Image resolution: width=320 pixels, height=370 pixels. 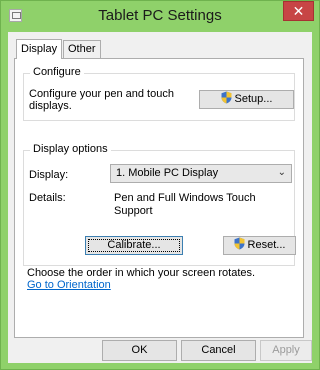 I want to click on cancel-button: Cancel, so click(x=218, y=350).